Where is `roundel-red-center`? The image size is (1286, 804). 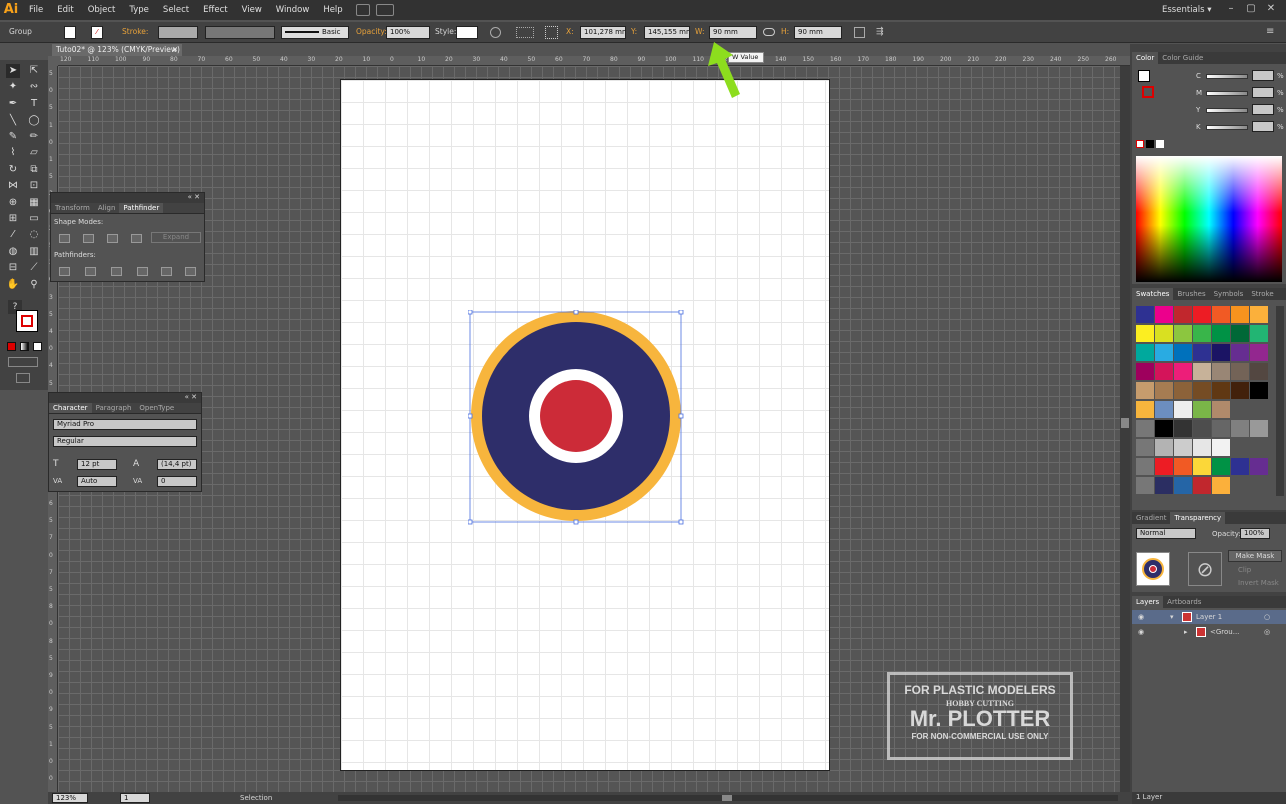 roundel-red-center is located at coordinates (576, 416).